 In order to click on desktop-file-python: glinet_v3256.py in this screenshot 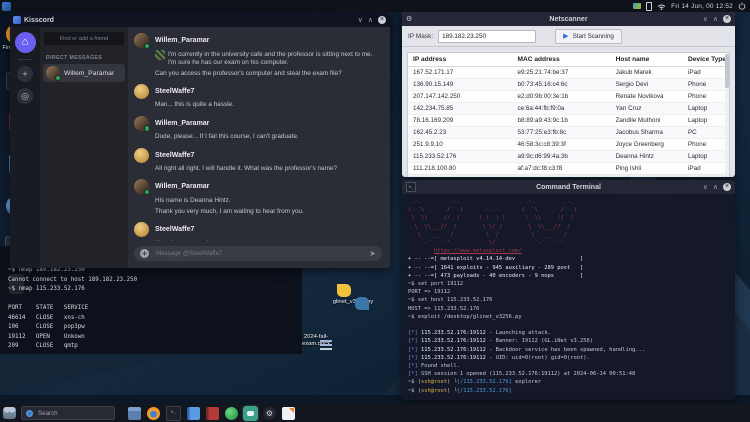, I will do `click(353, 297)`.